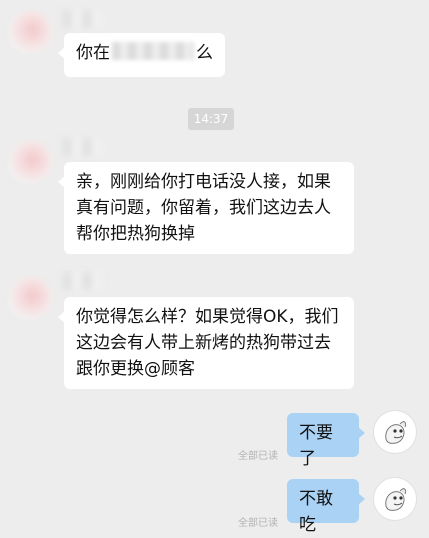  I want to click on message-bubble: 不要了, so click(326, 441).